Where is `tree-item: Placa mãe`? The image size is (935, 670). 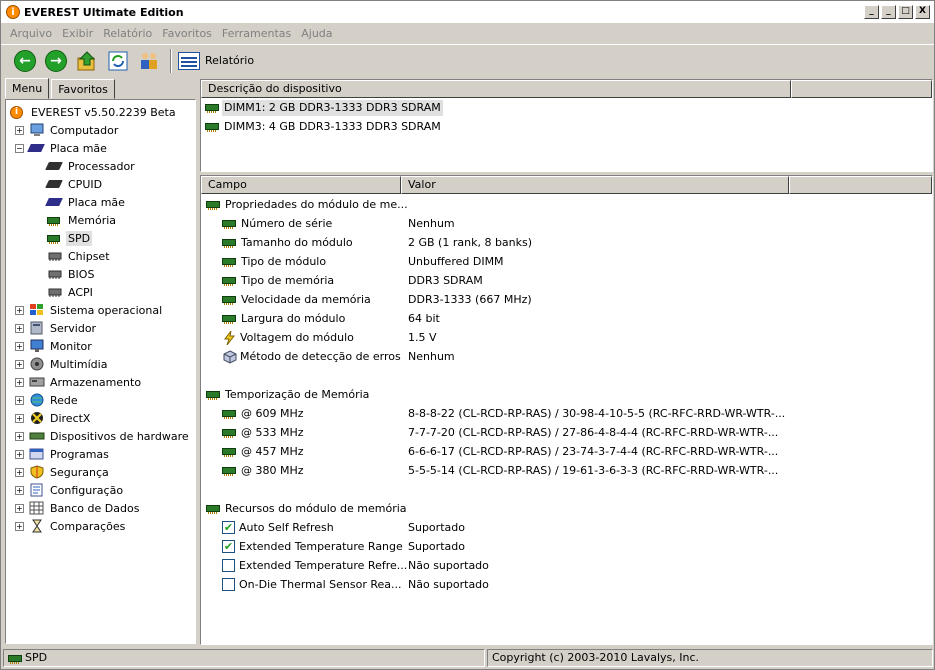
tree-item: Placa mãe is located at coordinates (100, 202).